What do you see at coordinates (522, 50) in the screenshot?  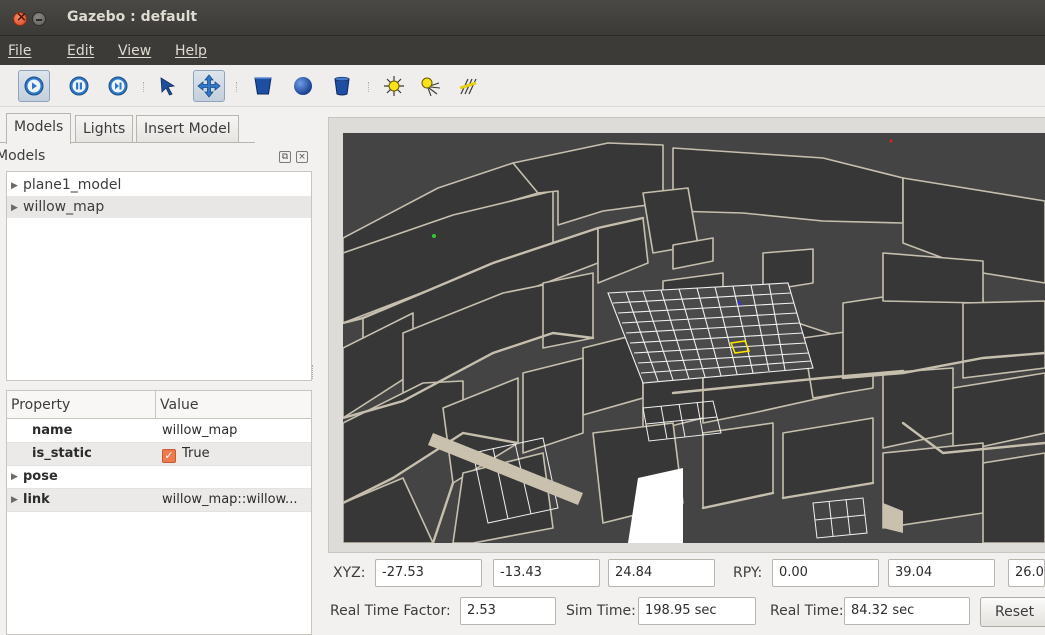 I see `menu-bar: File Edit View Help` at bounding box center [522, 50].